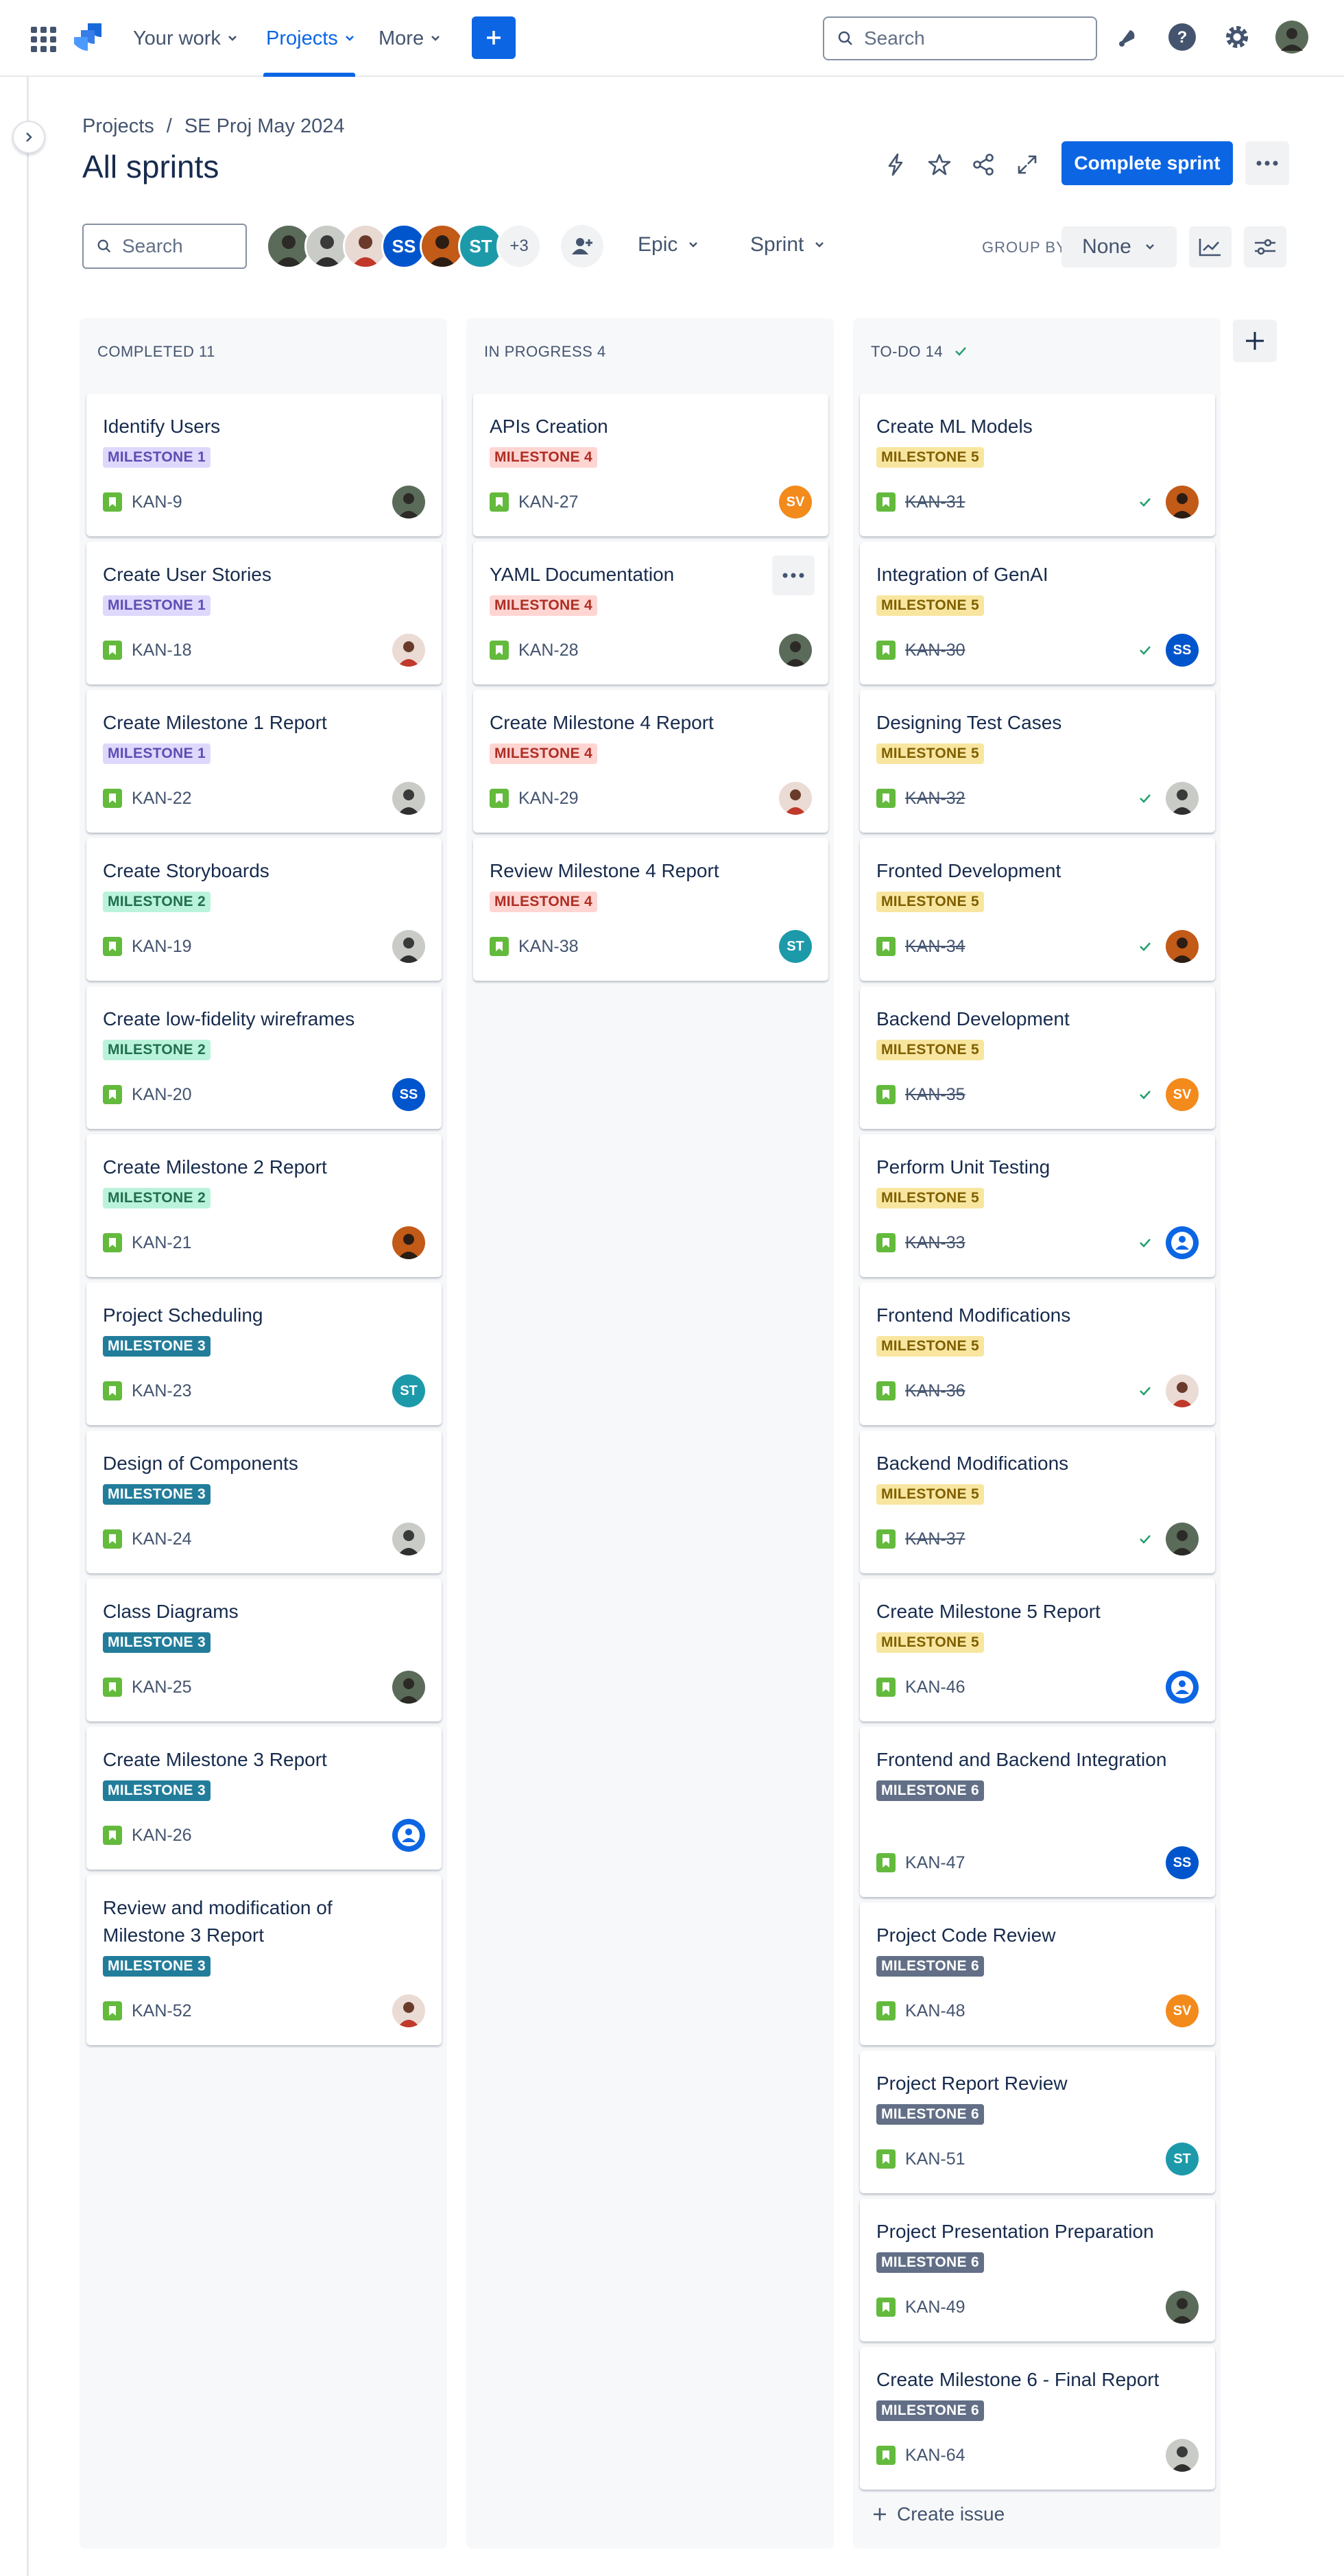 The height and width of the screenshot is (2576, 1344). I want to click on view-settings-button, so click(1265, 246).